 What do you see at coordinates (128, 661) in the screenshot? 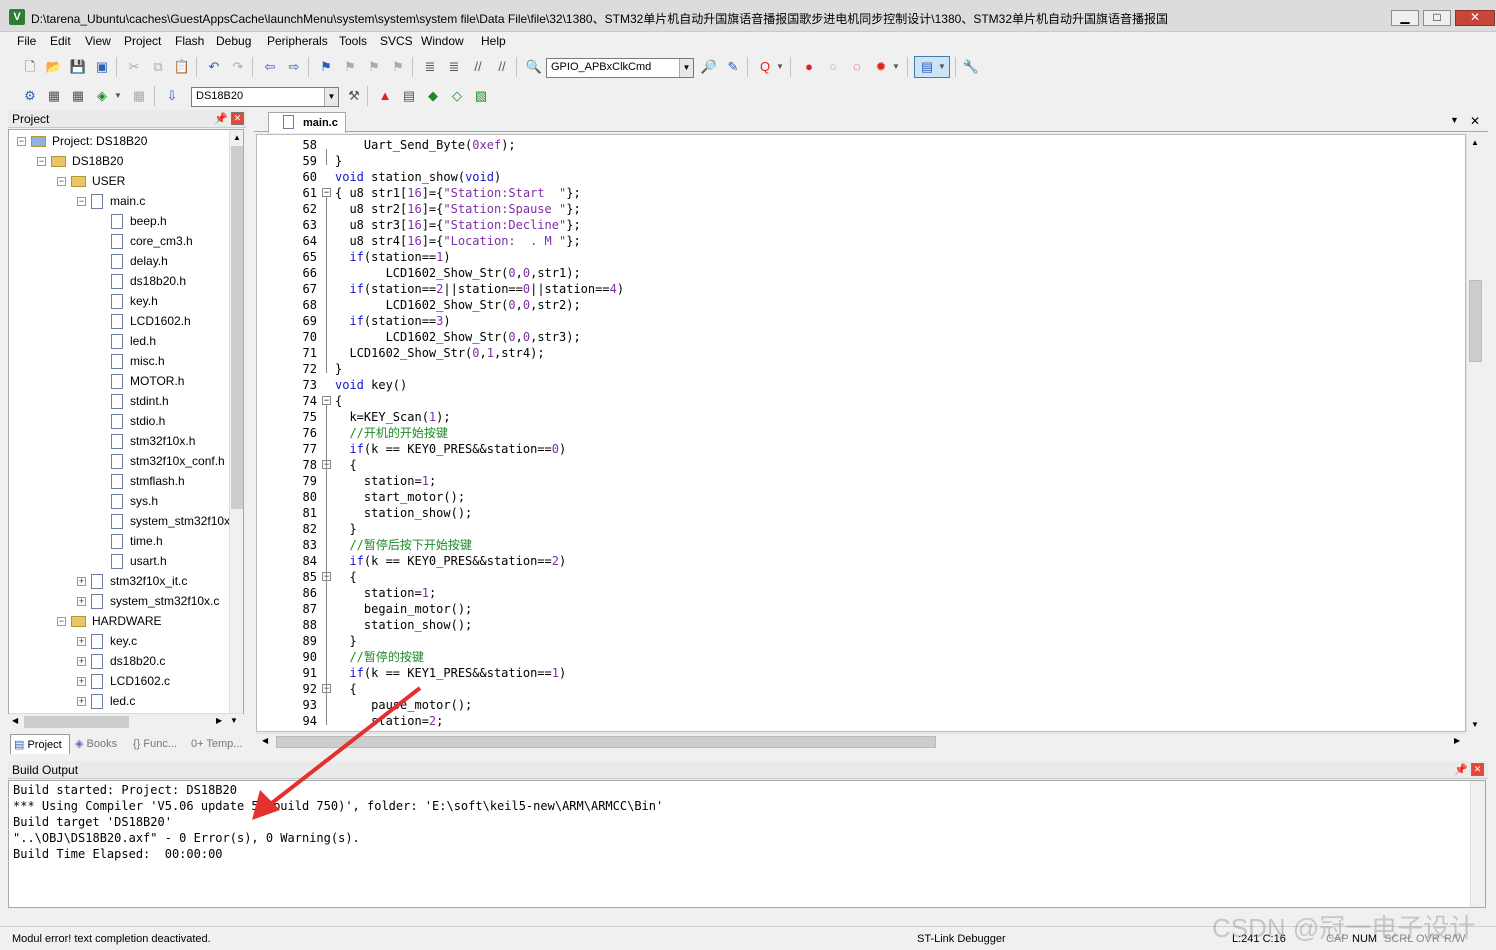
I see `tree-item: ds18b20.c` at bounding box center [128, 661].